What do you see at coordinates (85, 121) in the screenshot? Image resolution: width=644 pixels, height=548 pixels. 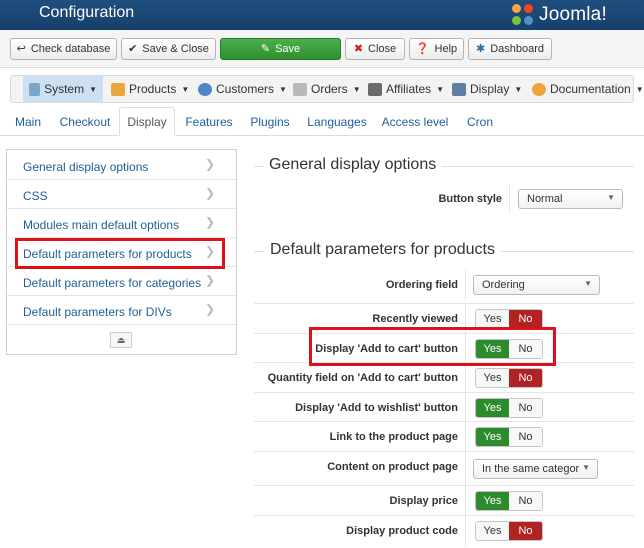 I see `tab-checkout: Checkout` at bounding box center [85, 121].